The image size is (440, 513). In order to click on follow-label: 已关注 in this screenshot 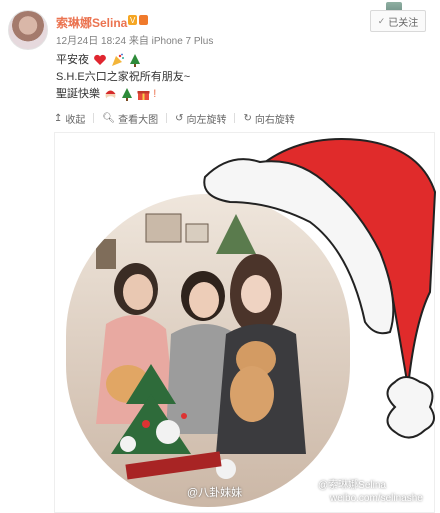, I will do `click(403, 23)`.